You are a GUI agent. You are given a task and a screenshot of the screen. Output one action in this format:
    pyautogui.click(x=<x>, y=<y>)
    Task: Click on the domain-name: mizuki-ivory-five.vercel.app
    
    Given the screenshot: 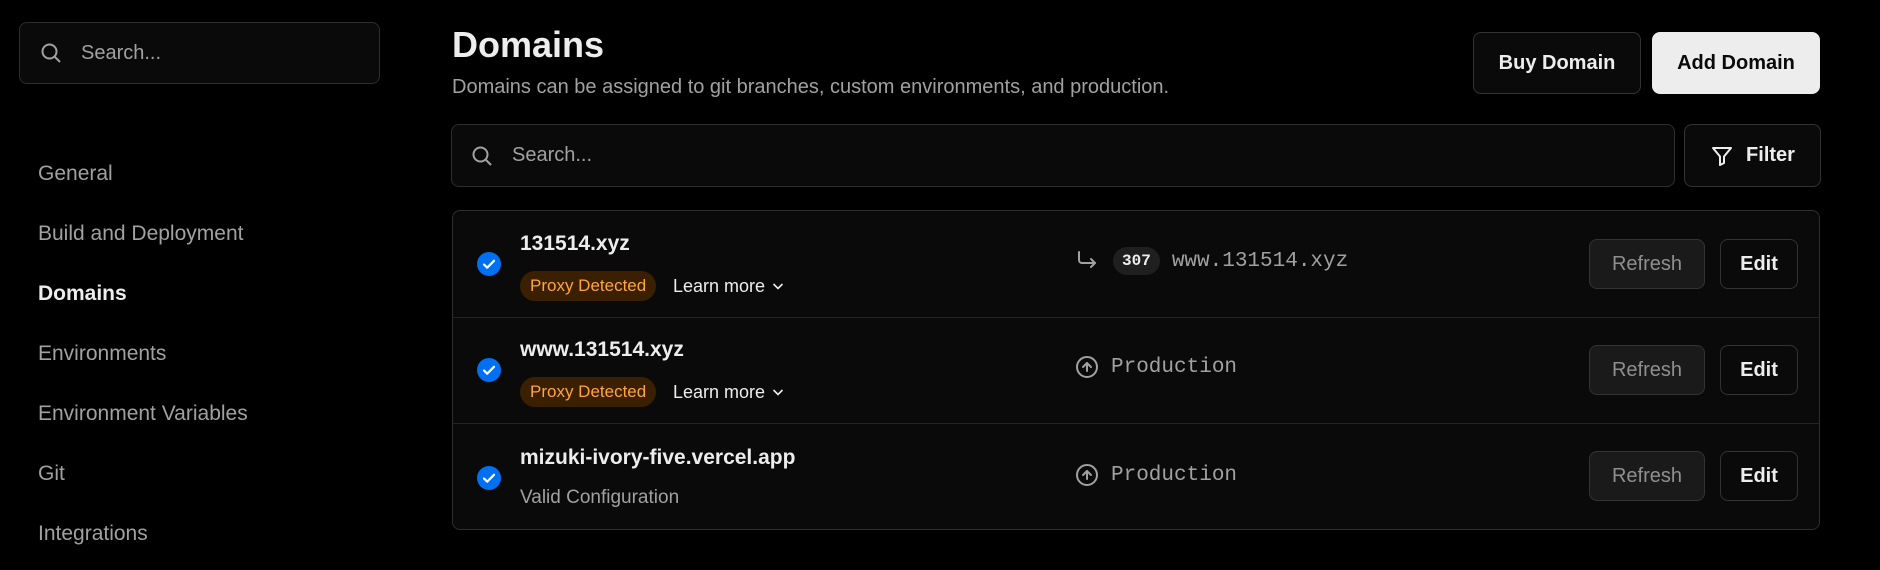 What is the action you would take?
    pyautogui.click(x=657, y=458)
    